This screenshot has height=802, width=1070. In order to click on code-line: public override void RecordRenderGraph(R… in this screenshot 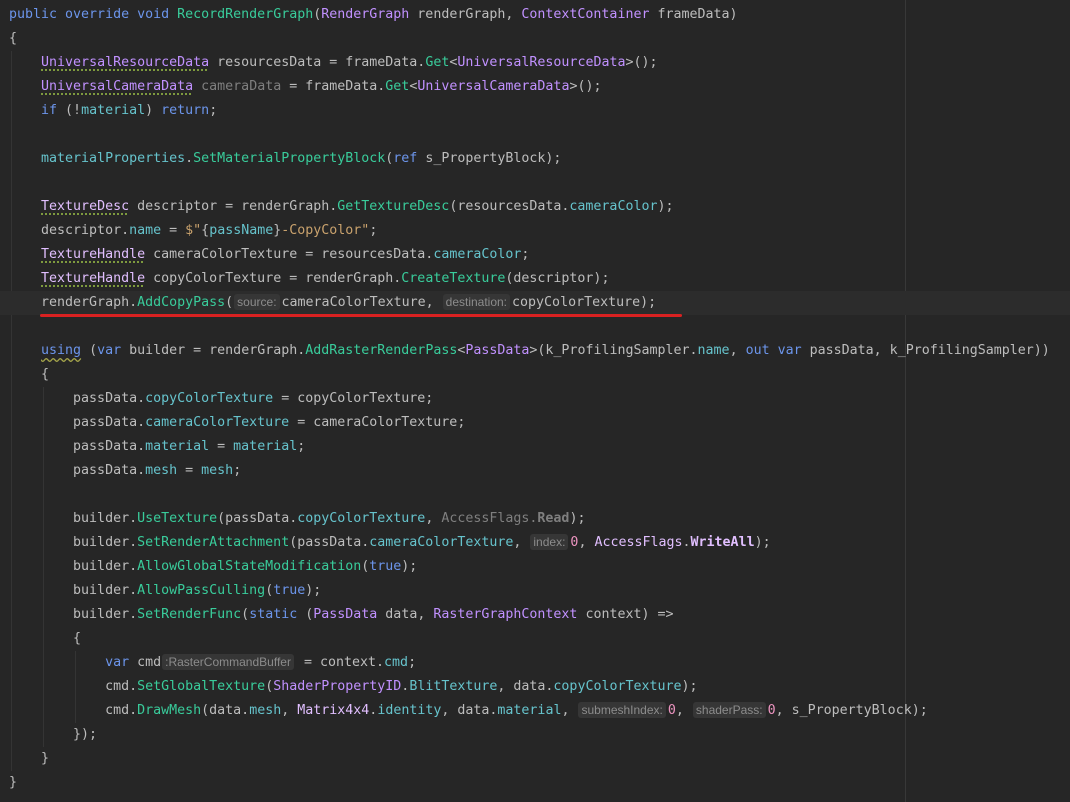, I will do `click(535, 15)`.